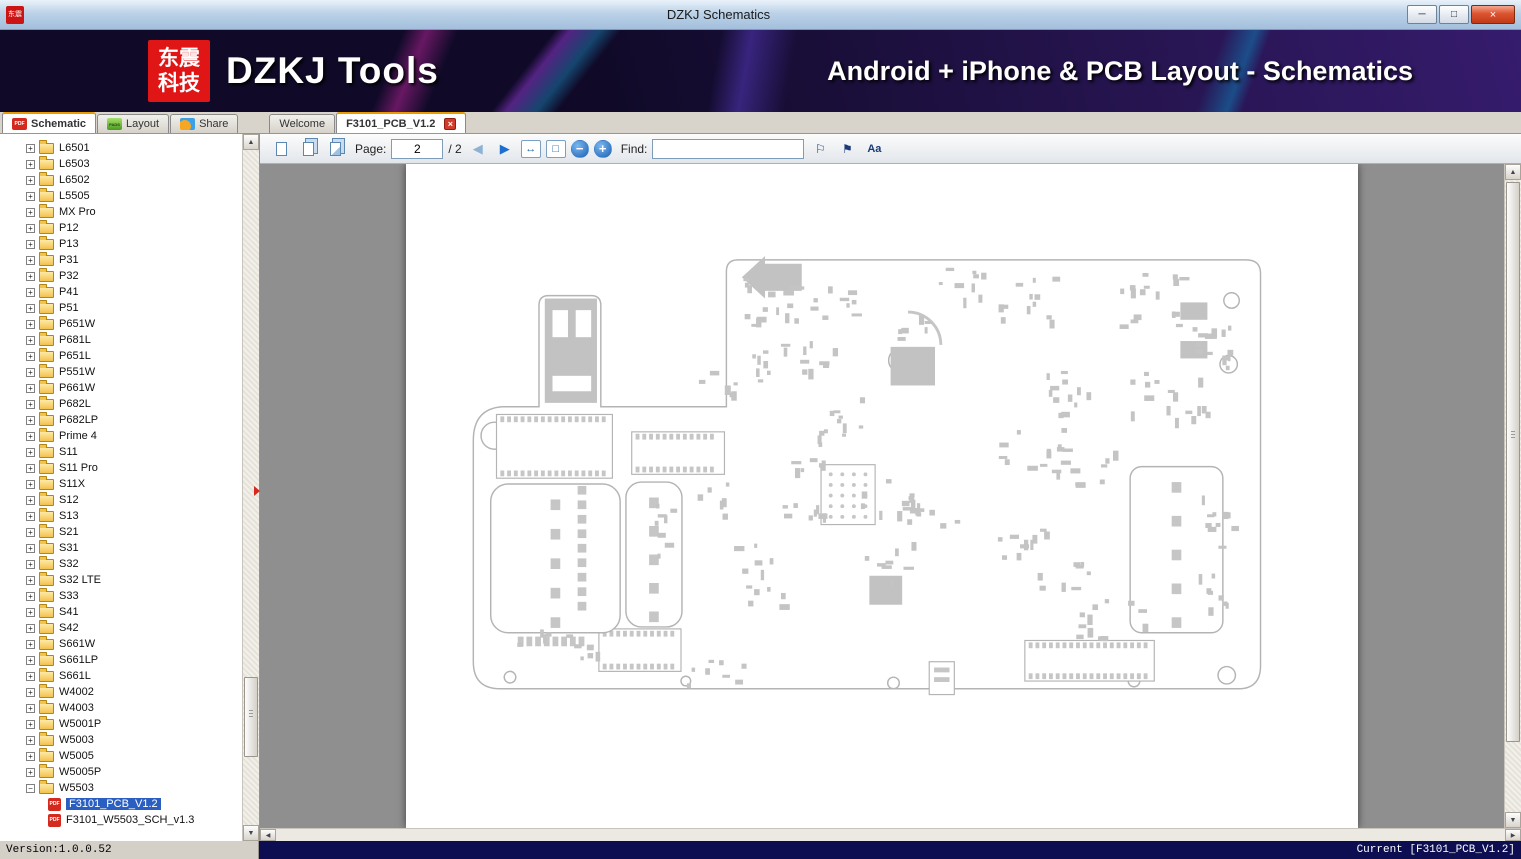 The height and width of the screenshot is (859, 1521). What do you see at coordinates (134, 243) in the screenshot?
I see `tree-item-p13: + P13` at bounding box center [134, 243].